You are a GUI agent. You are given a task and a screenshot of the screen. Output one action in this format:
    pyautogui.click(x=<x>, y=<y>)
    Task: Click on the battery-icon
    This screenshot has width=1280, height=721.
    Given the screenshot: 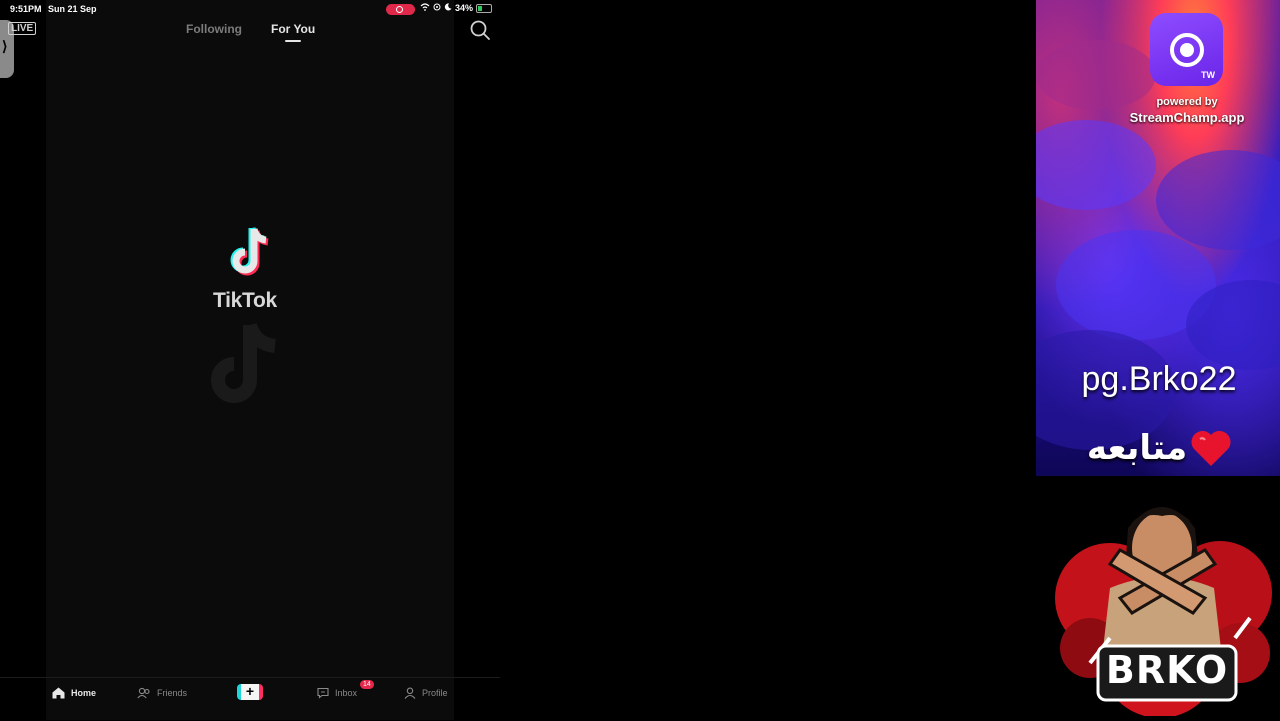 What is the action you would take?
    pyautogui.click(x=484, y=8)
    